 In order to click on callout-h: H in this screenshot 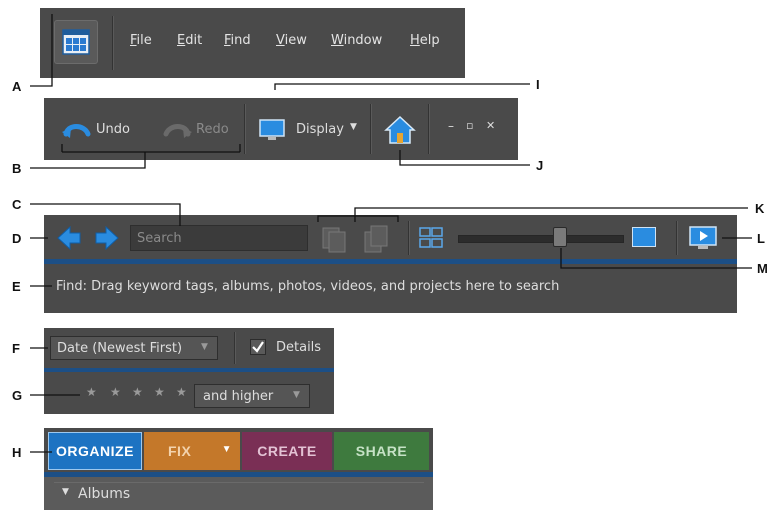, I will do `click(17, 452)`.